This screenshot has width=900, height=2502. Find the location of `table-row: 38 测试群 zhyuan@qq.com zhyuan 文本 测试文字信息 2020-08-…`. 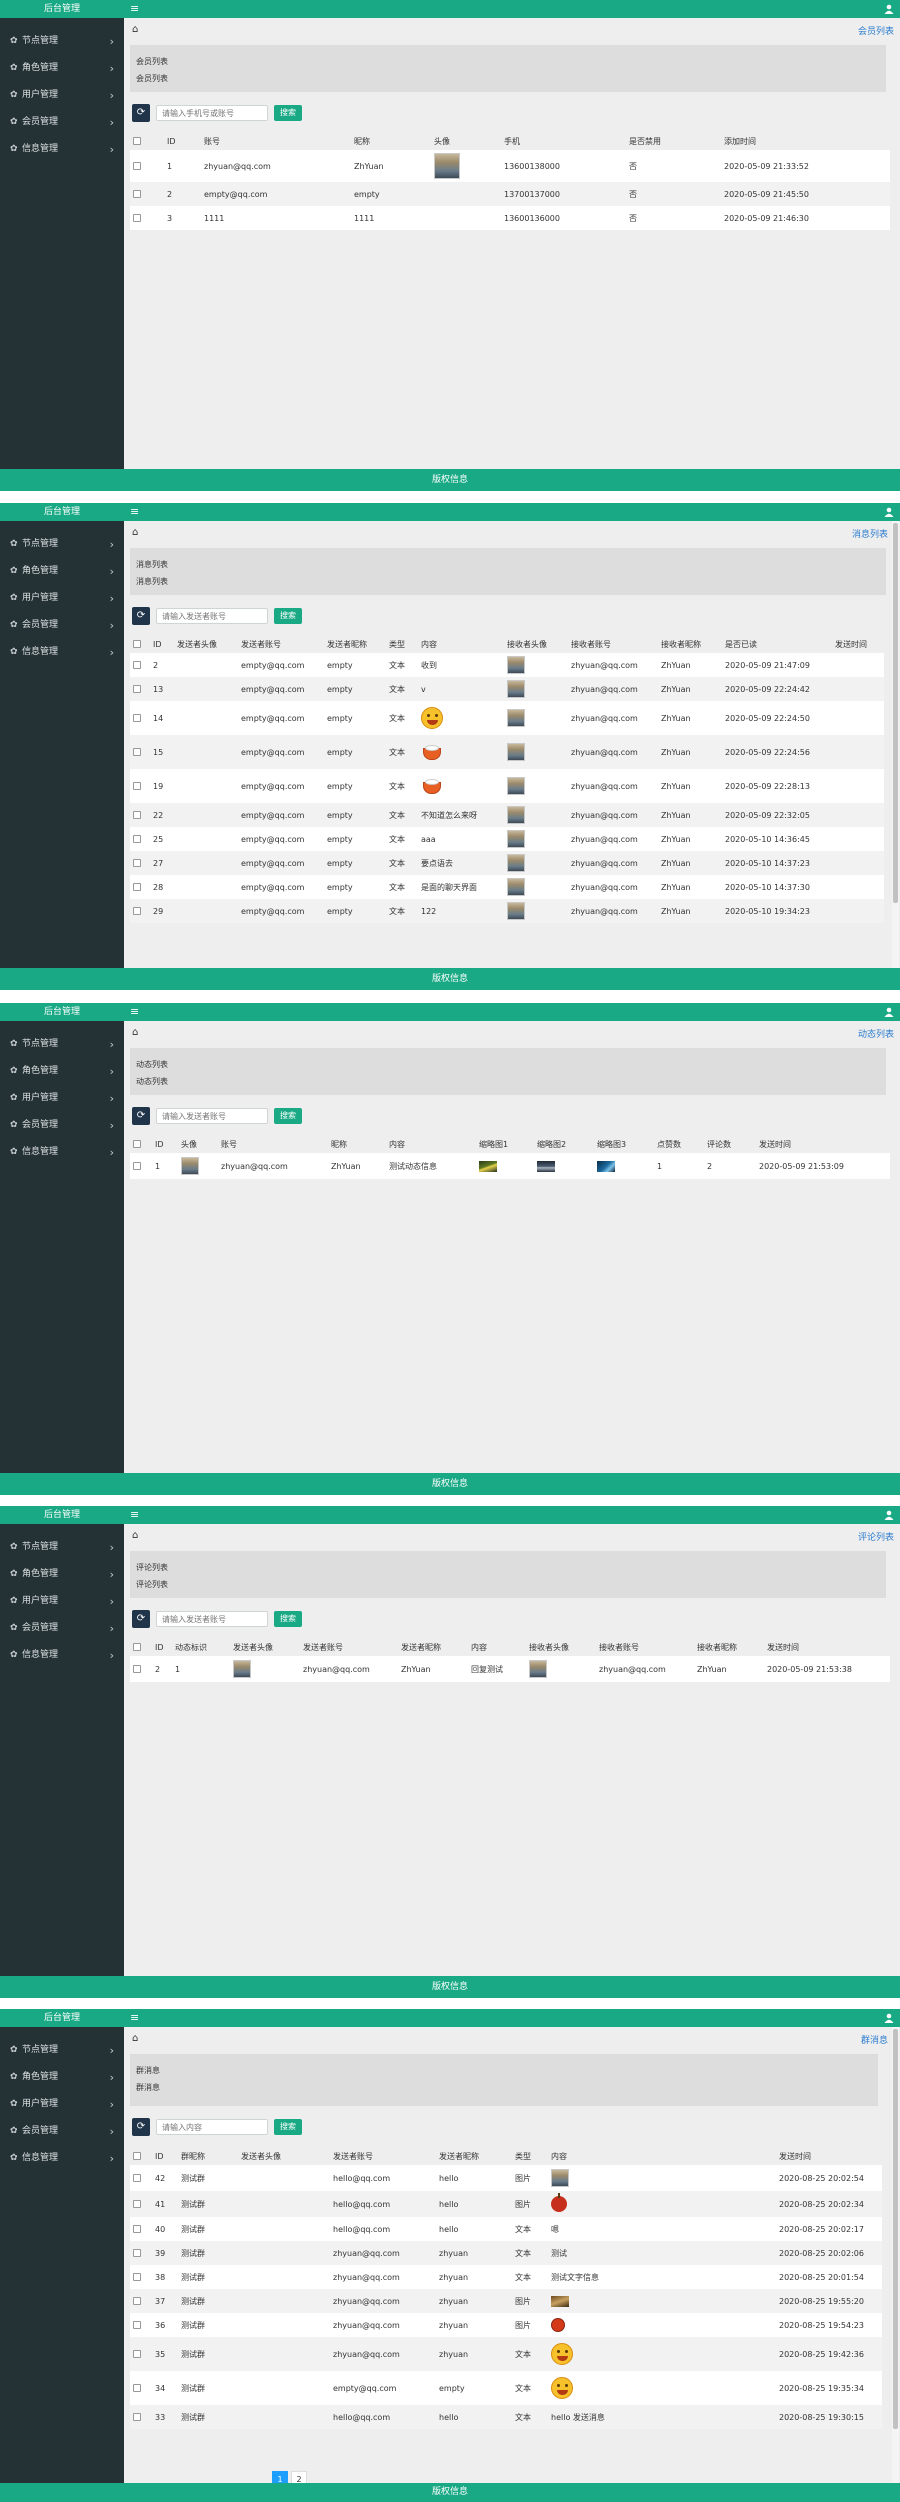

table-row: 38 测试群 zhyuan@qq.com zhyuan 文本 测试文字信息 2020-08-… is located at coordinates (506, 2277).